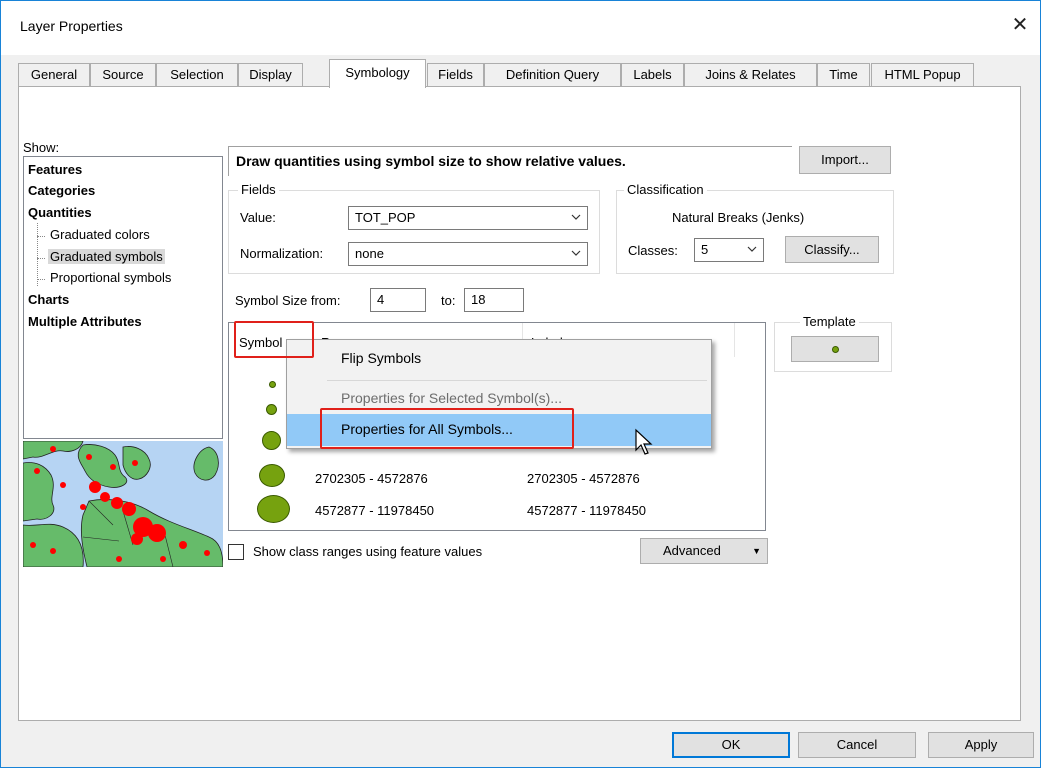  I want to click on column-divider, so click(734, 340).